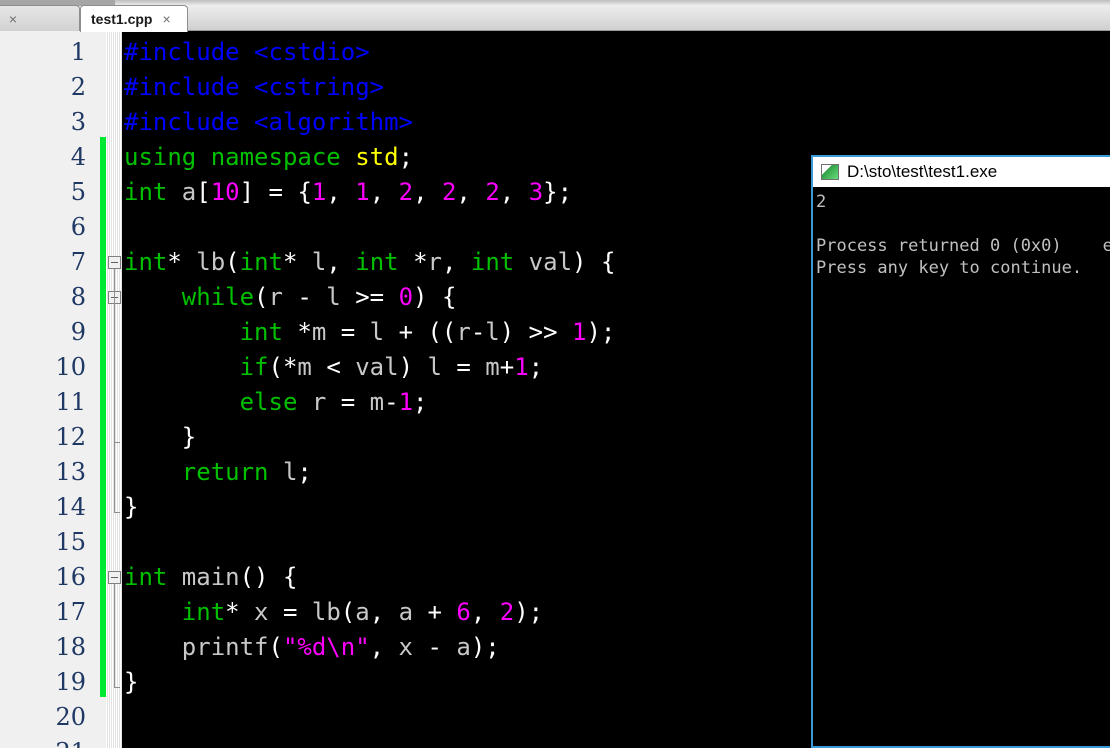 Image resolution: width=1110 pixels, height=748 pixels. Describe the element at coordinates (275, 367) in the screenshot. I see `code-token: (` at that location.